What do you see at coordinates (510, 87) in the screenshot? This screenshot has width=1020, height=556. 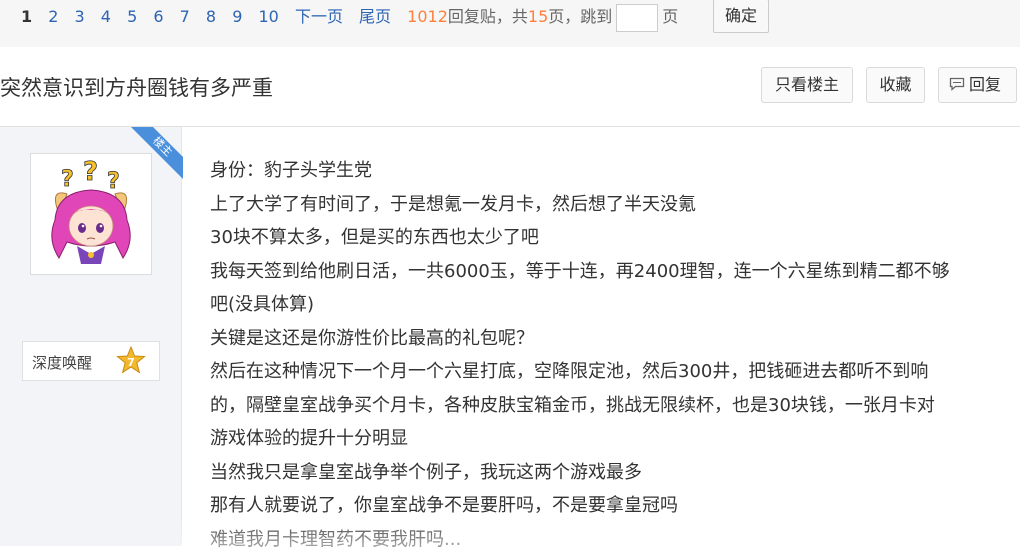 I see `thread-header: 突然意识到方舟圈钱有多严重 只看楼主 收藏 回复` at bounding box center [510, 87].